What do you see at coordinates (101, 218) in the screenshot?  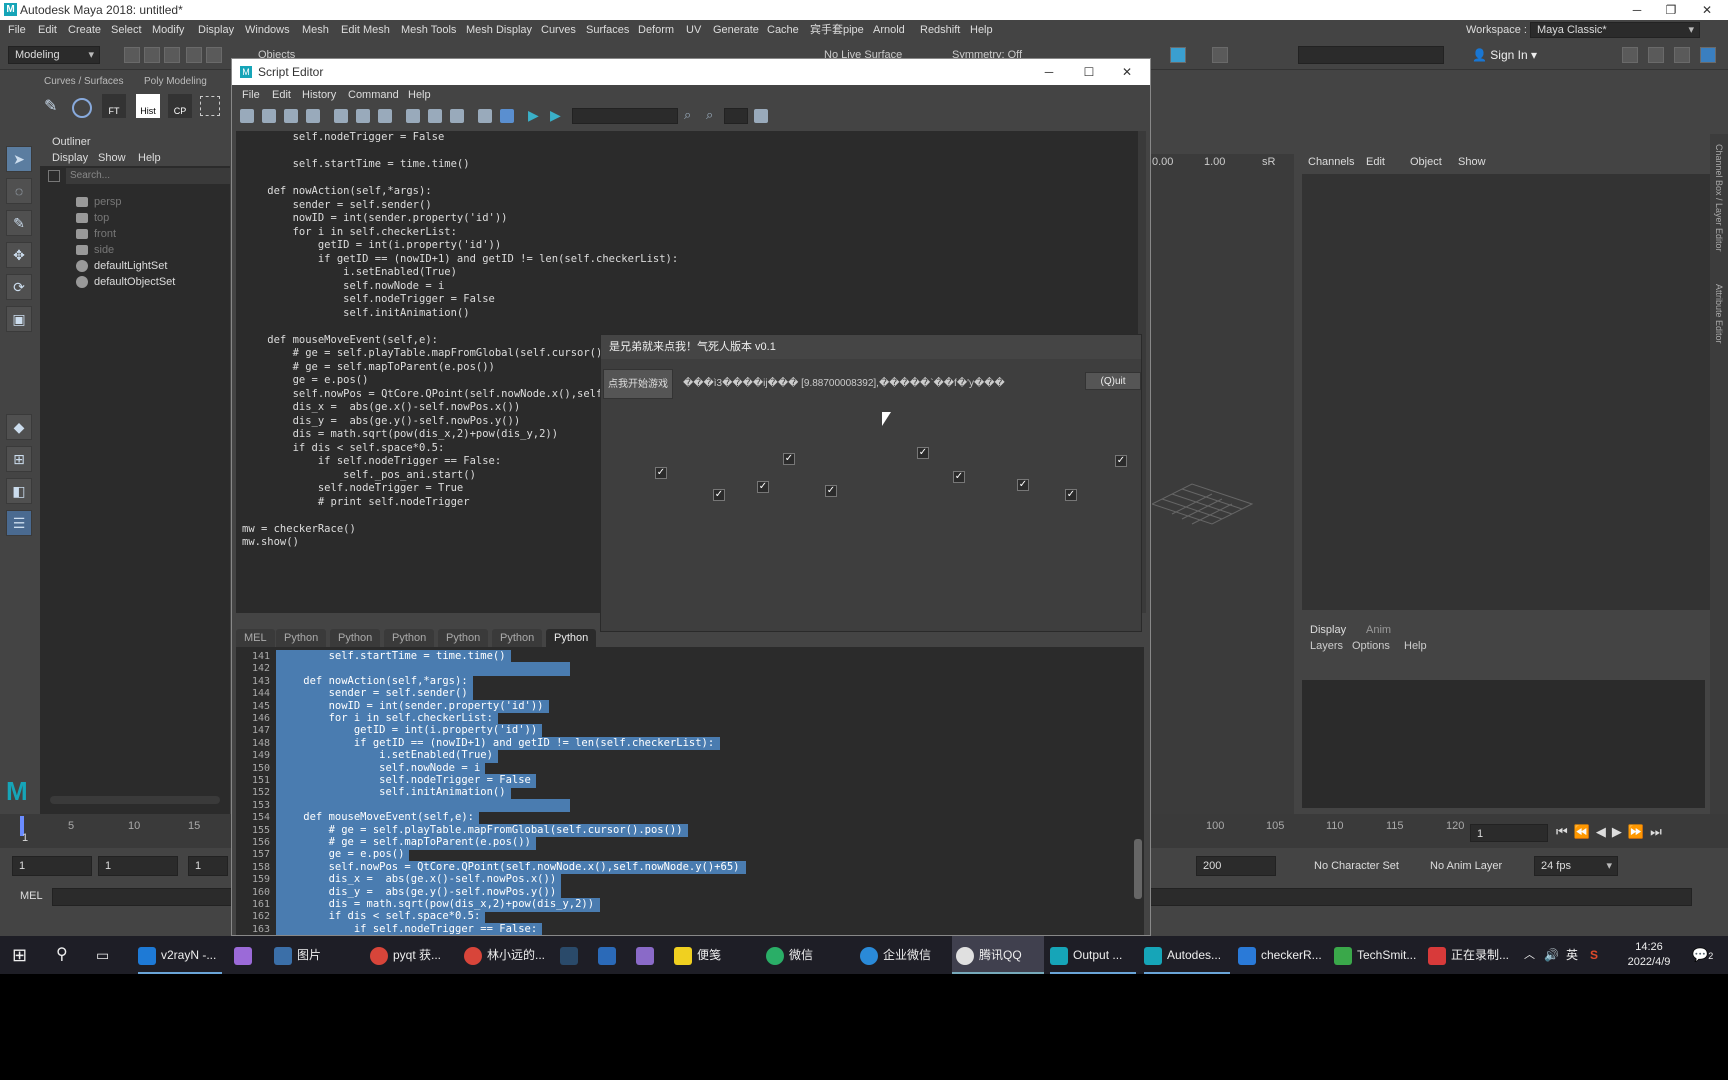 I see `outliner-item-top: top` at bounding box center [101, 218].